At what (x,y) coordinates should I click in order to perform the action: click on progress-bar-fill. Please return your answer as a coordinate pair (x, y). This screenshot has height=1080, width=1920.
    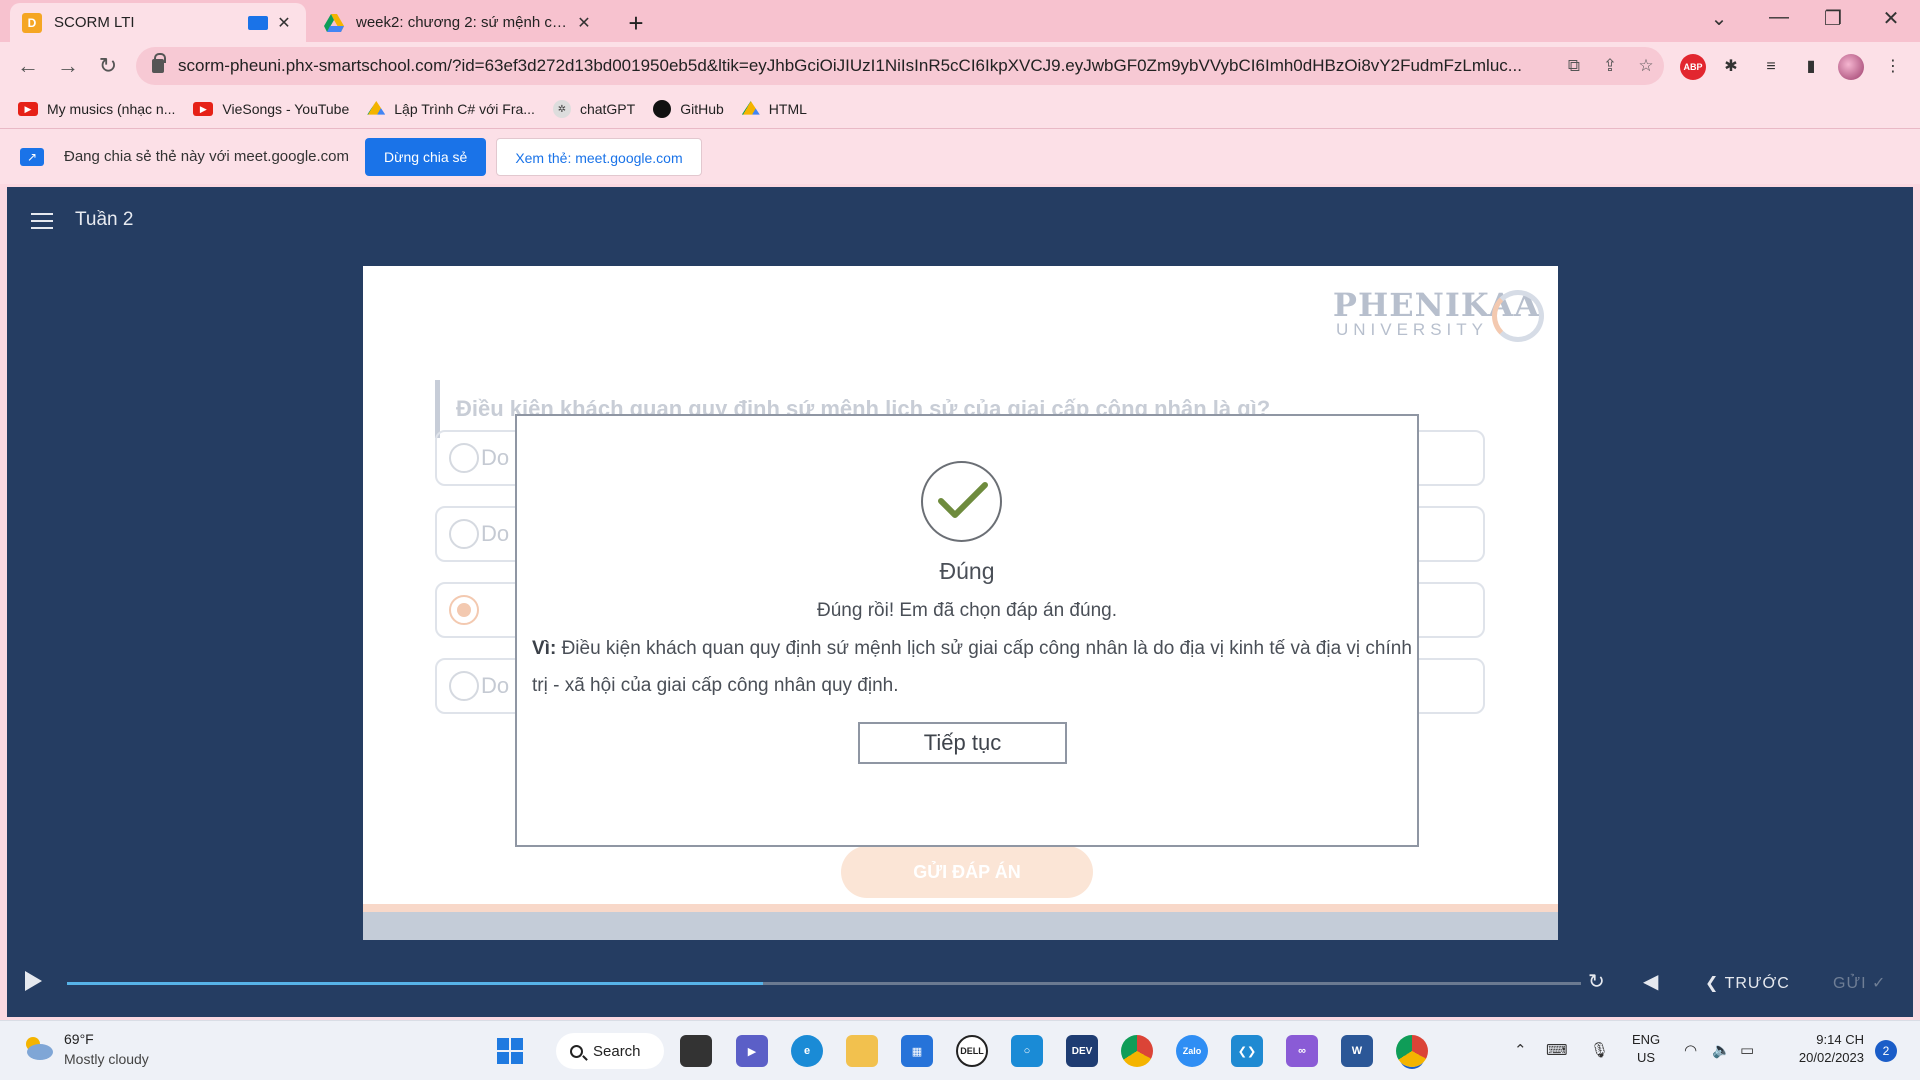
    Looking at the image, I should click on (415, 983).